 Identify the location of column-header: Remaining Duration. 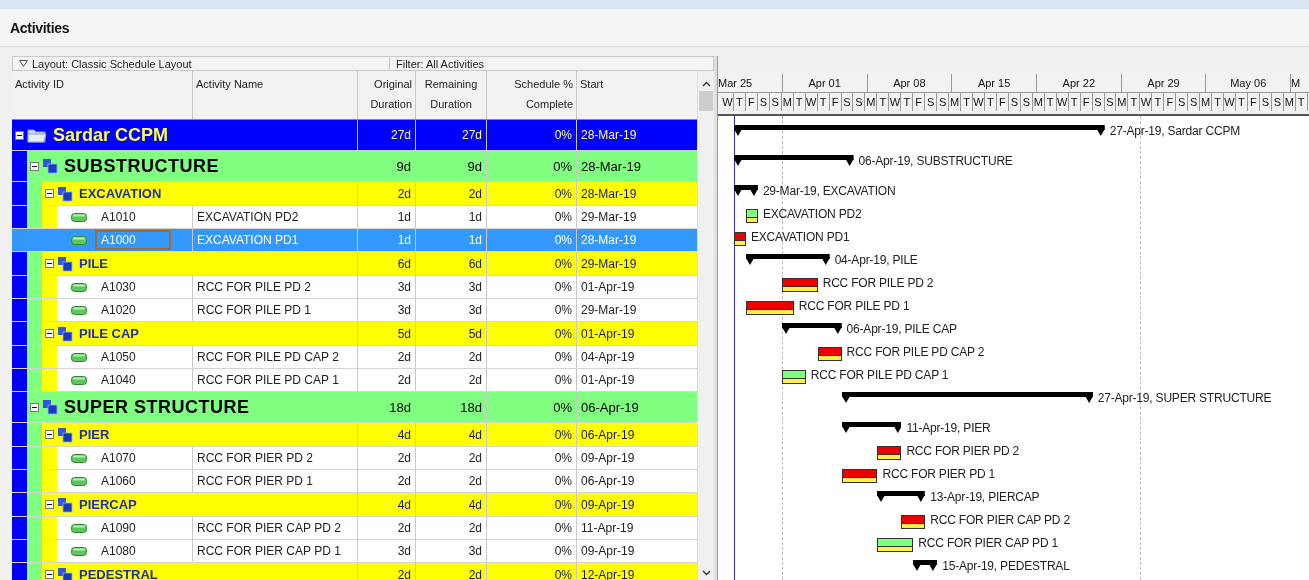
(451, 95).